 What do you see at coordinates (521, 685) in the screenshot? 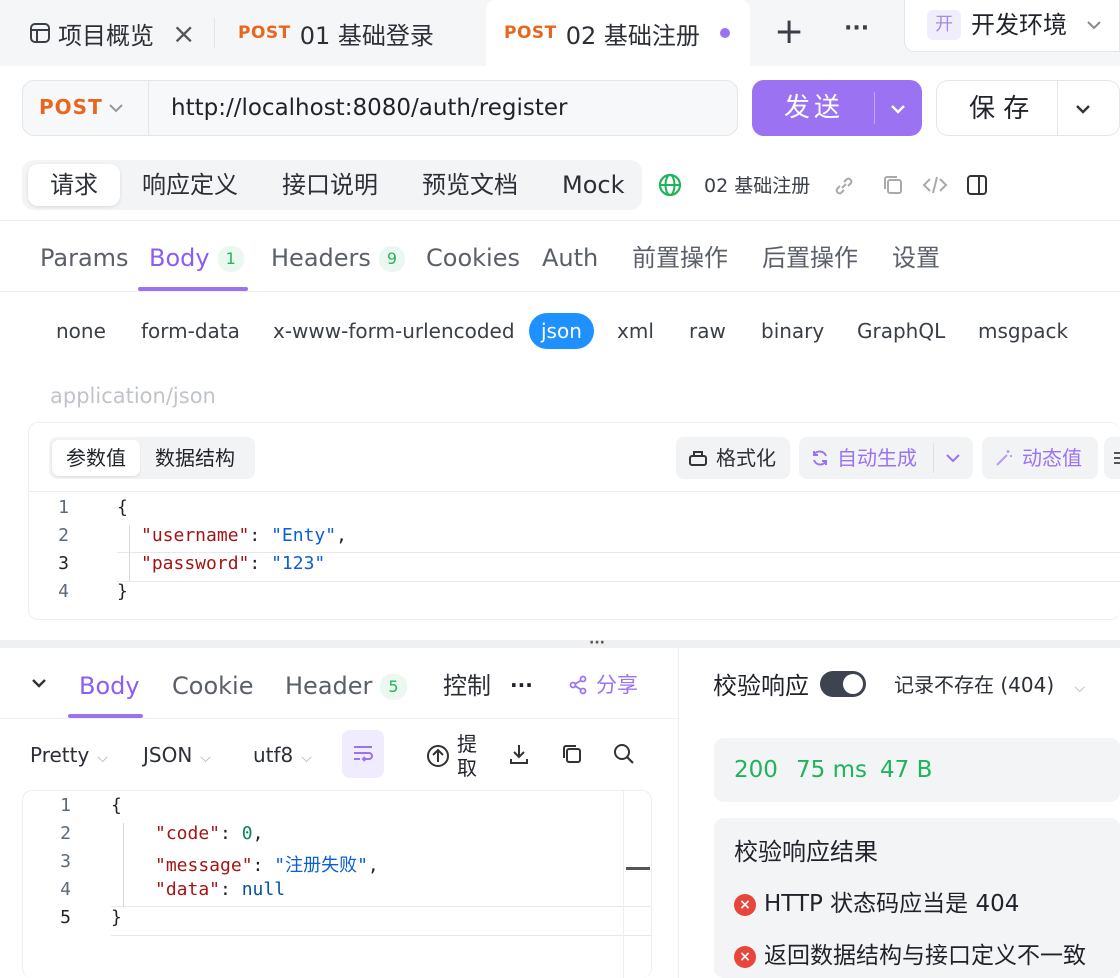
I see `more-icon: ···` at bounding box center [521, 685].